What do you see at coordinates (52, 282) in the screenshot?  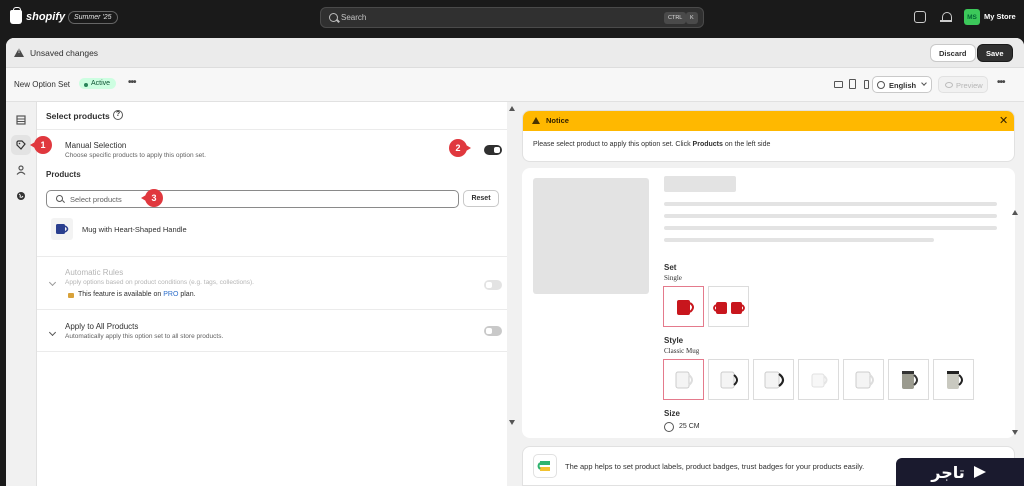 I see `automatic-rules-chevron-icon` at bounding box center [52, 282].